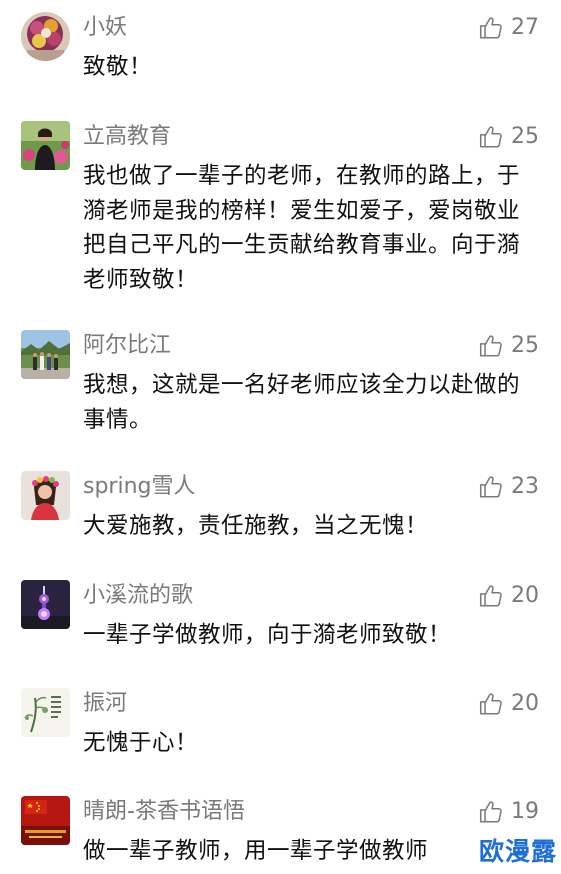 The image size is (561, 874). What do you see at coordinates (127, 346) in the screenshot?
I see `comment-author: 阿尔比江` at bounding box center [127, 346].